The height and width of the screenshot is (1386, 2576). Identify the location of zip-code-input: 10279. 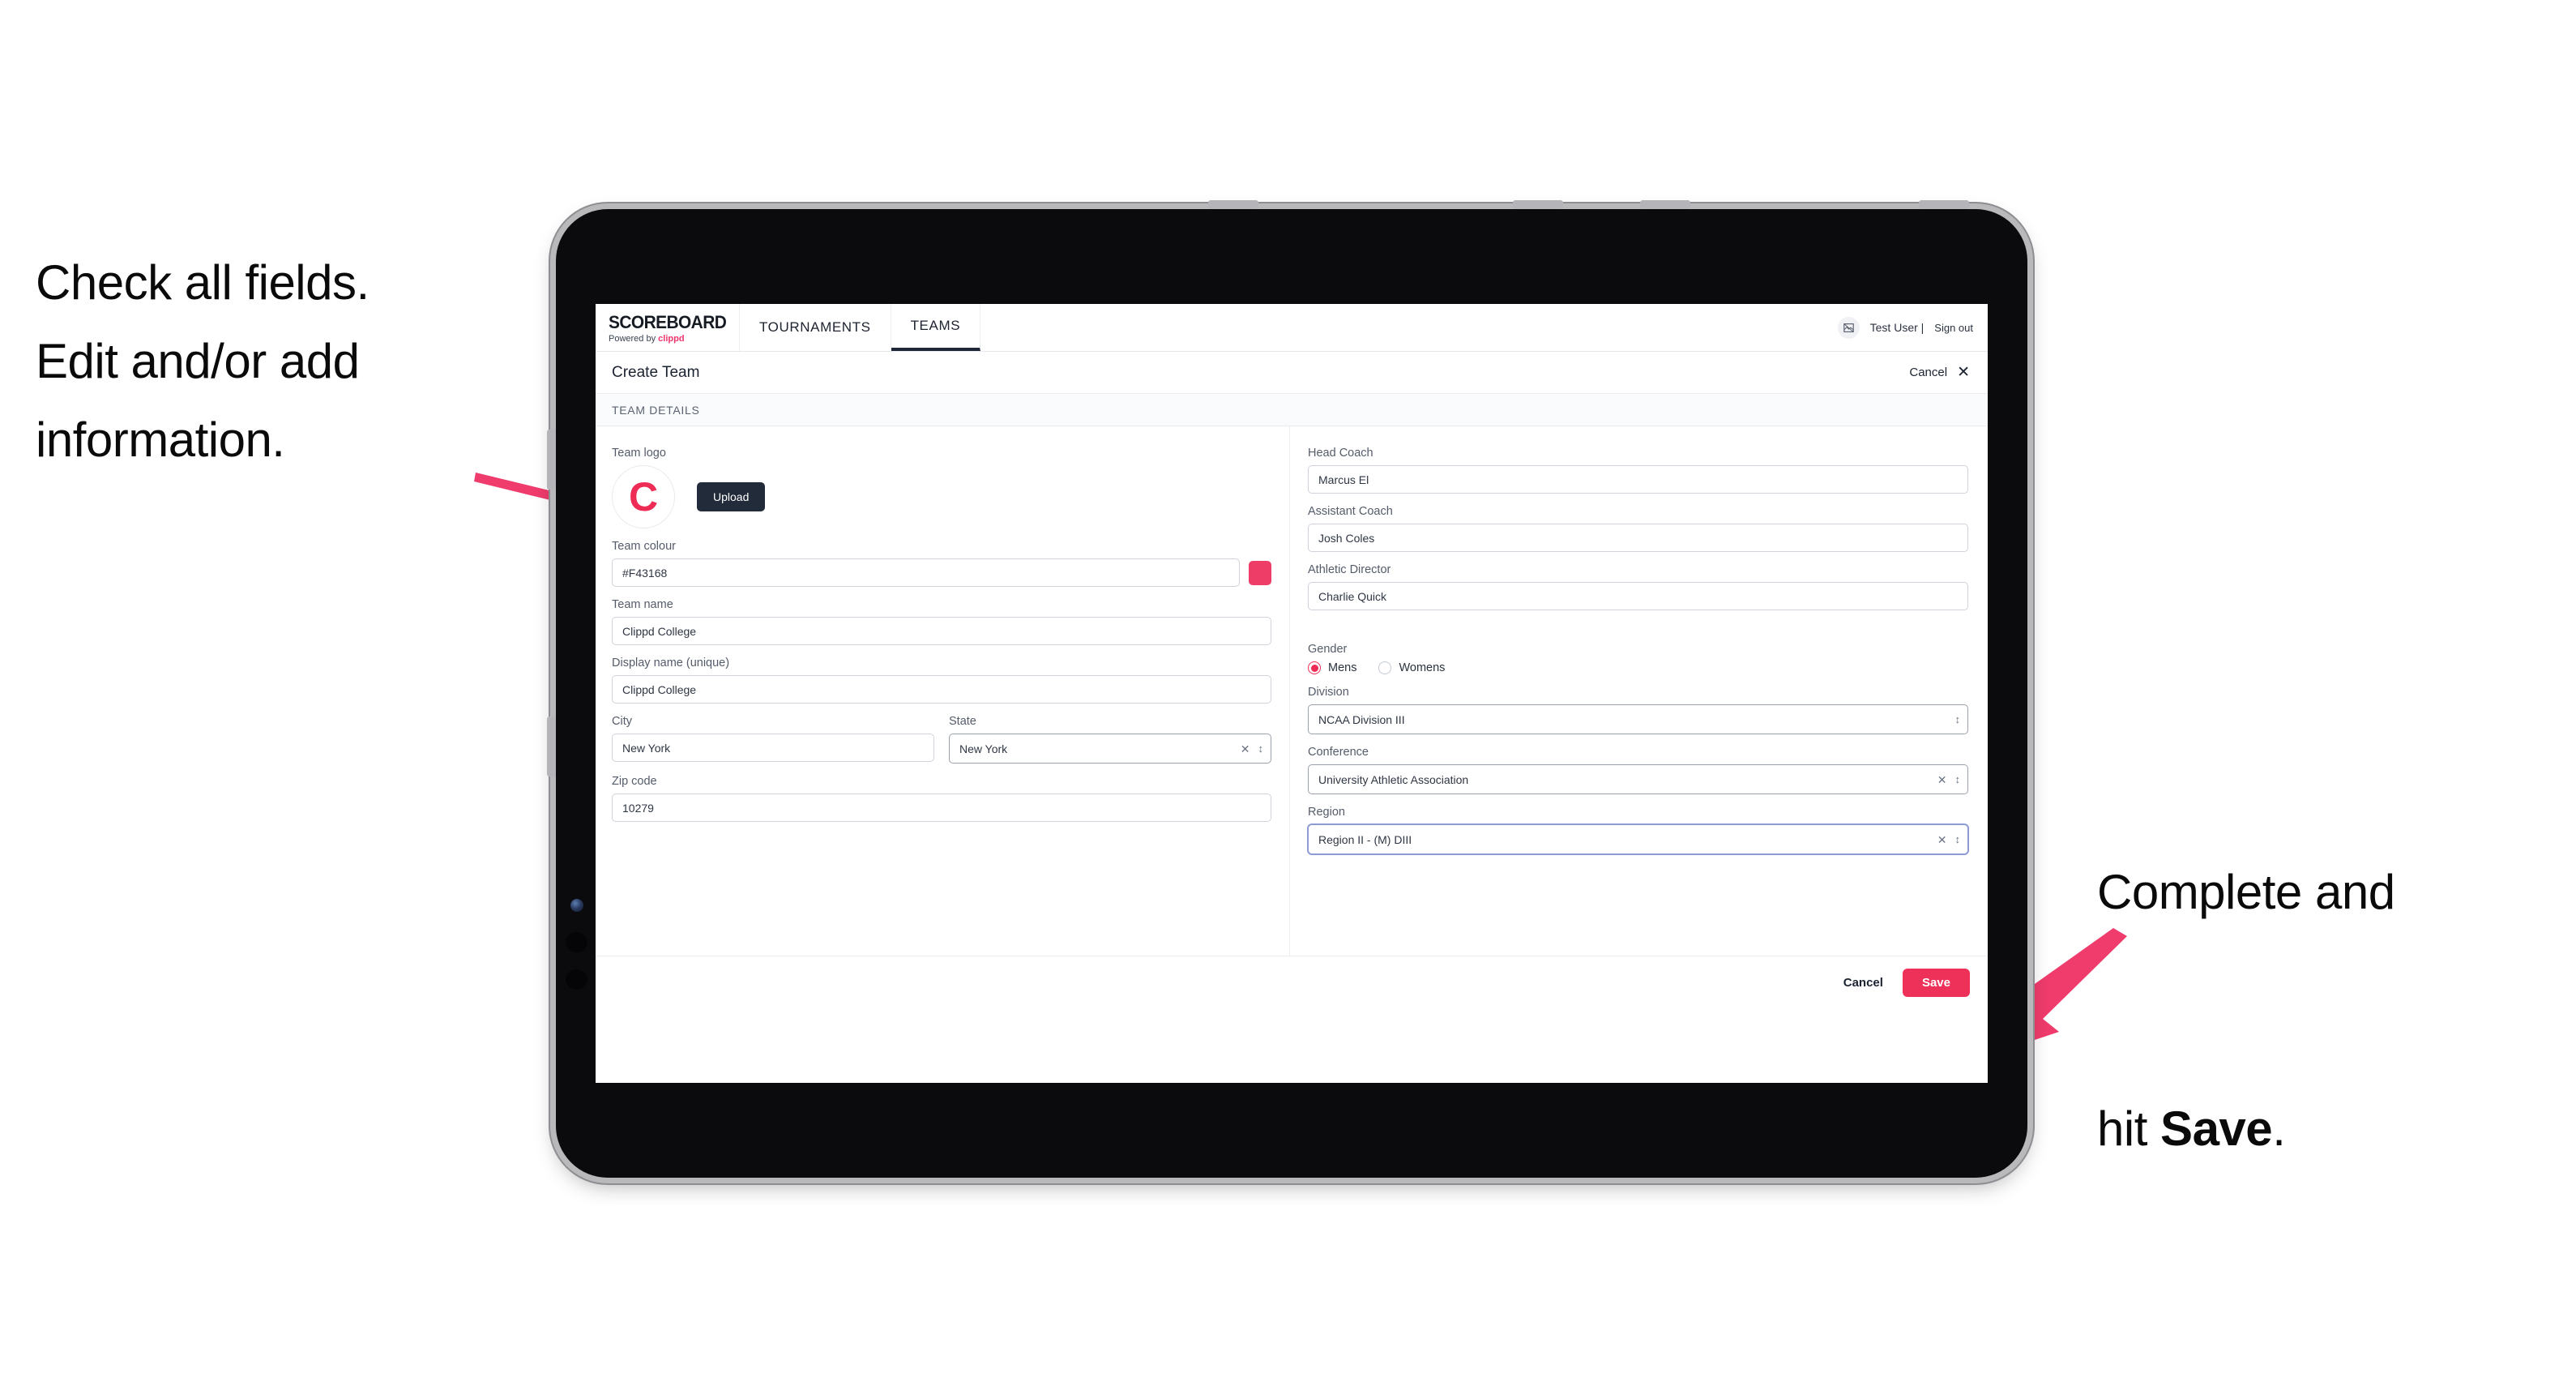
(941, 808).